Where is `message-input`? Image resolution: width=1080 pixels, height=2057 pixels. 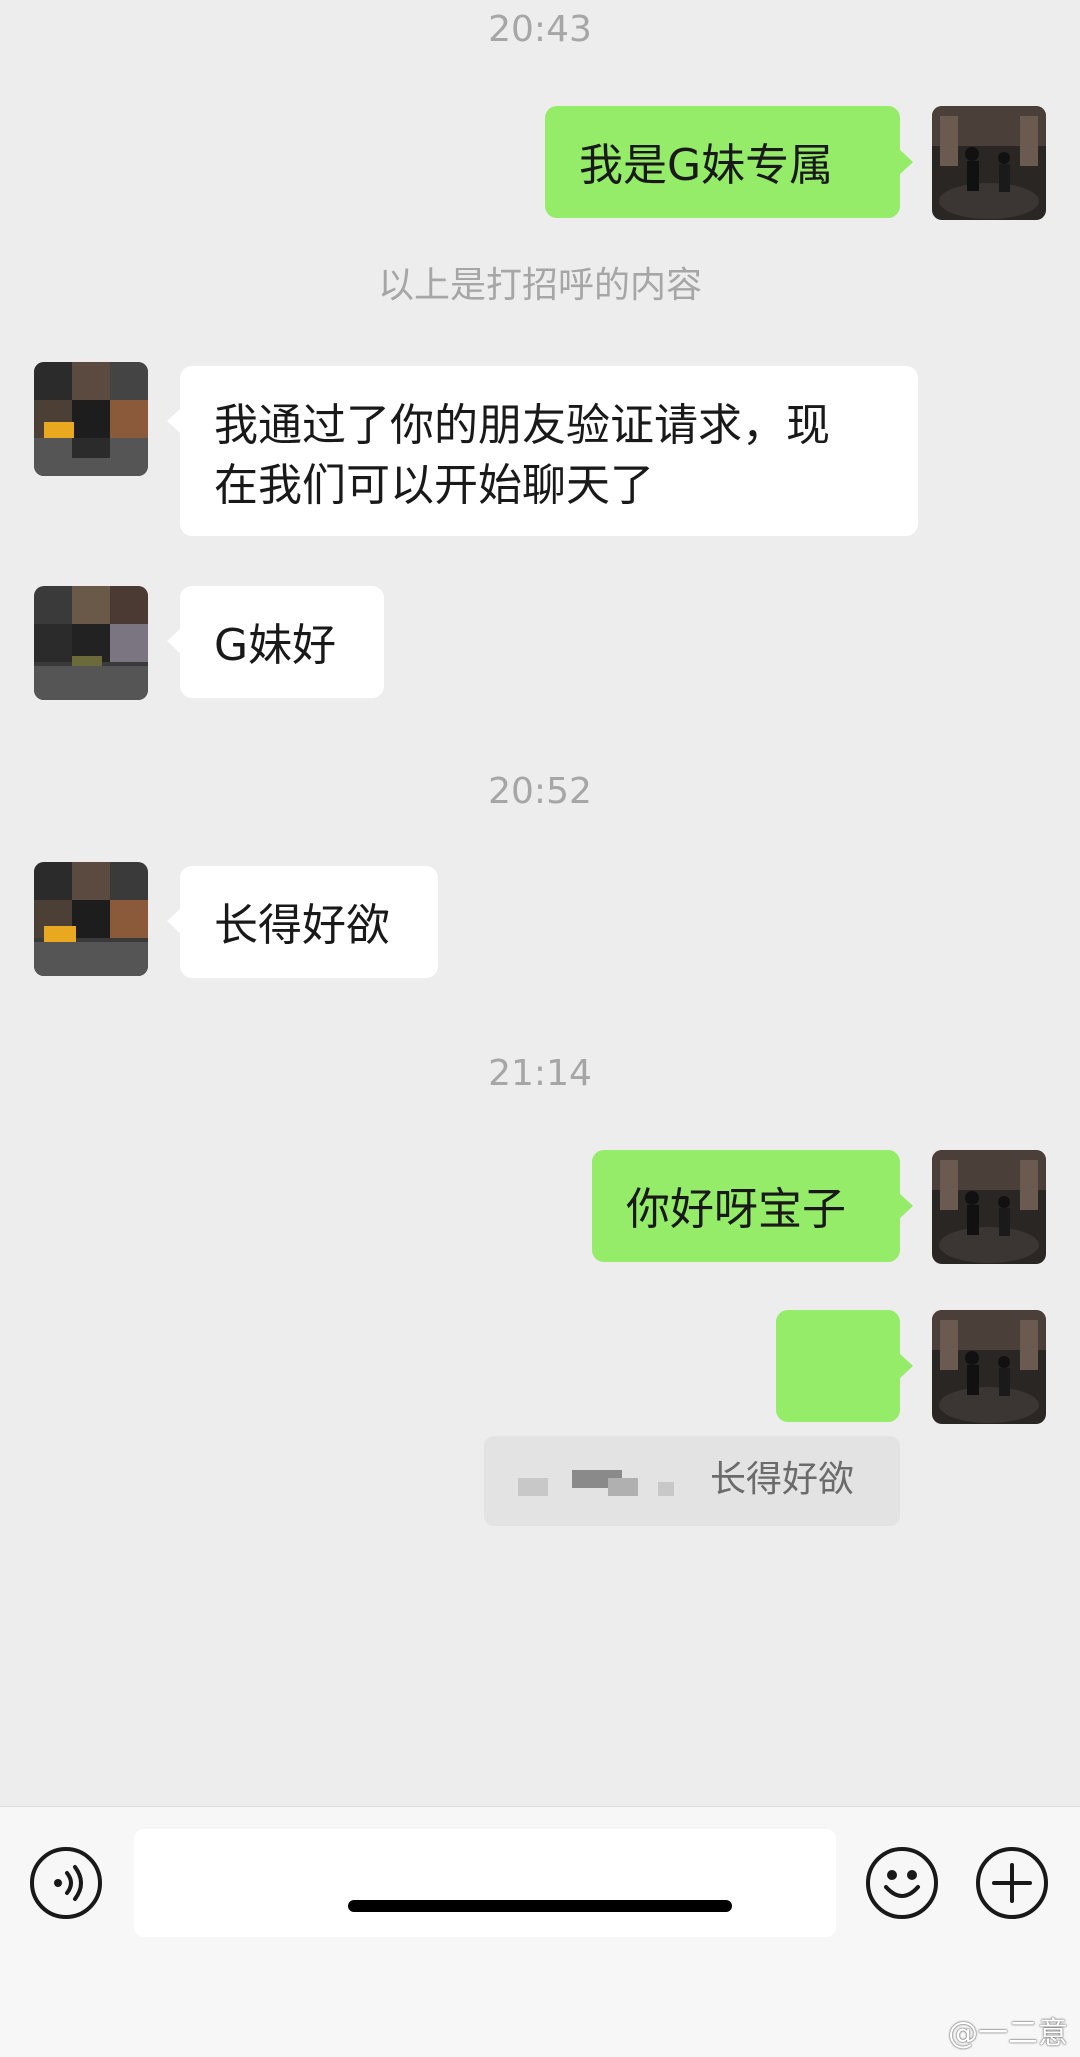
message-input is located at coordinates (485, 1883).